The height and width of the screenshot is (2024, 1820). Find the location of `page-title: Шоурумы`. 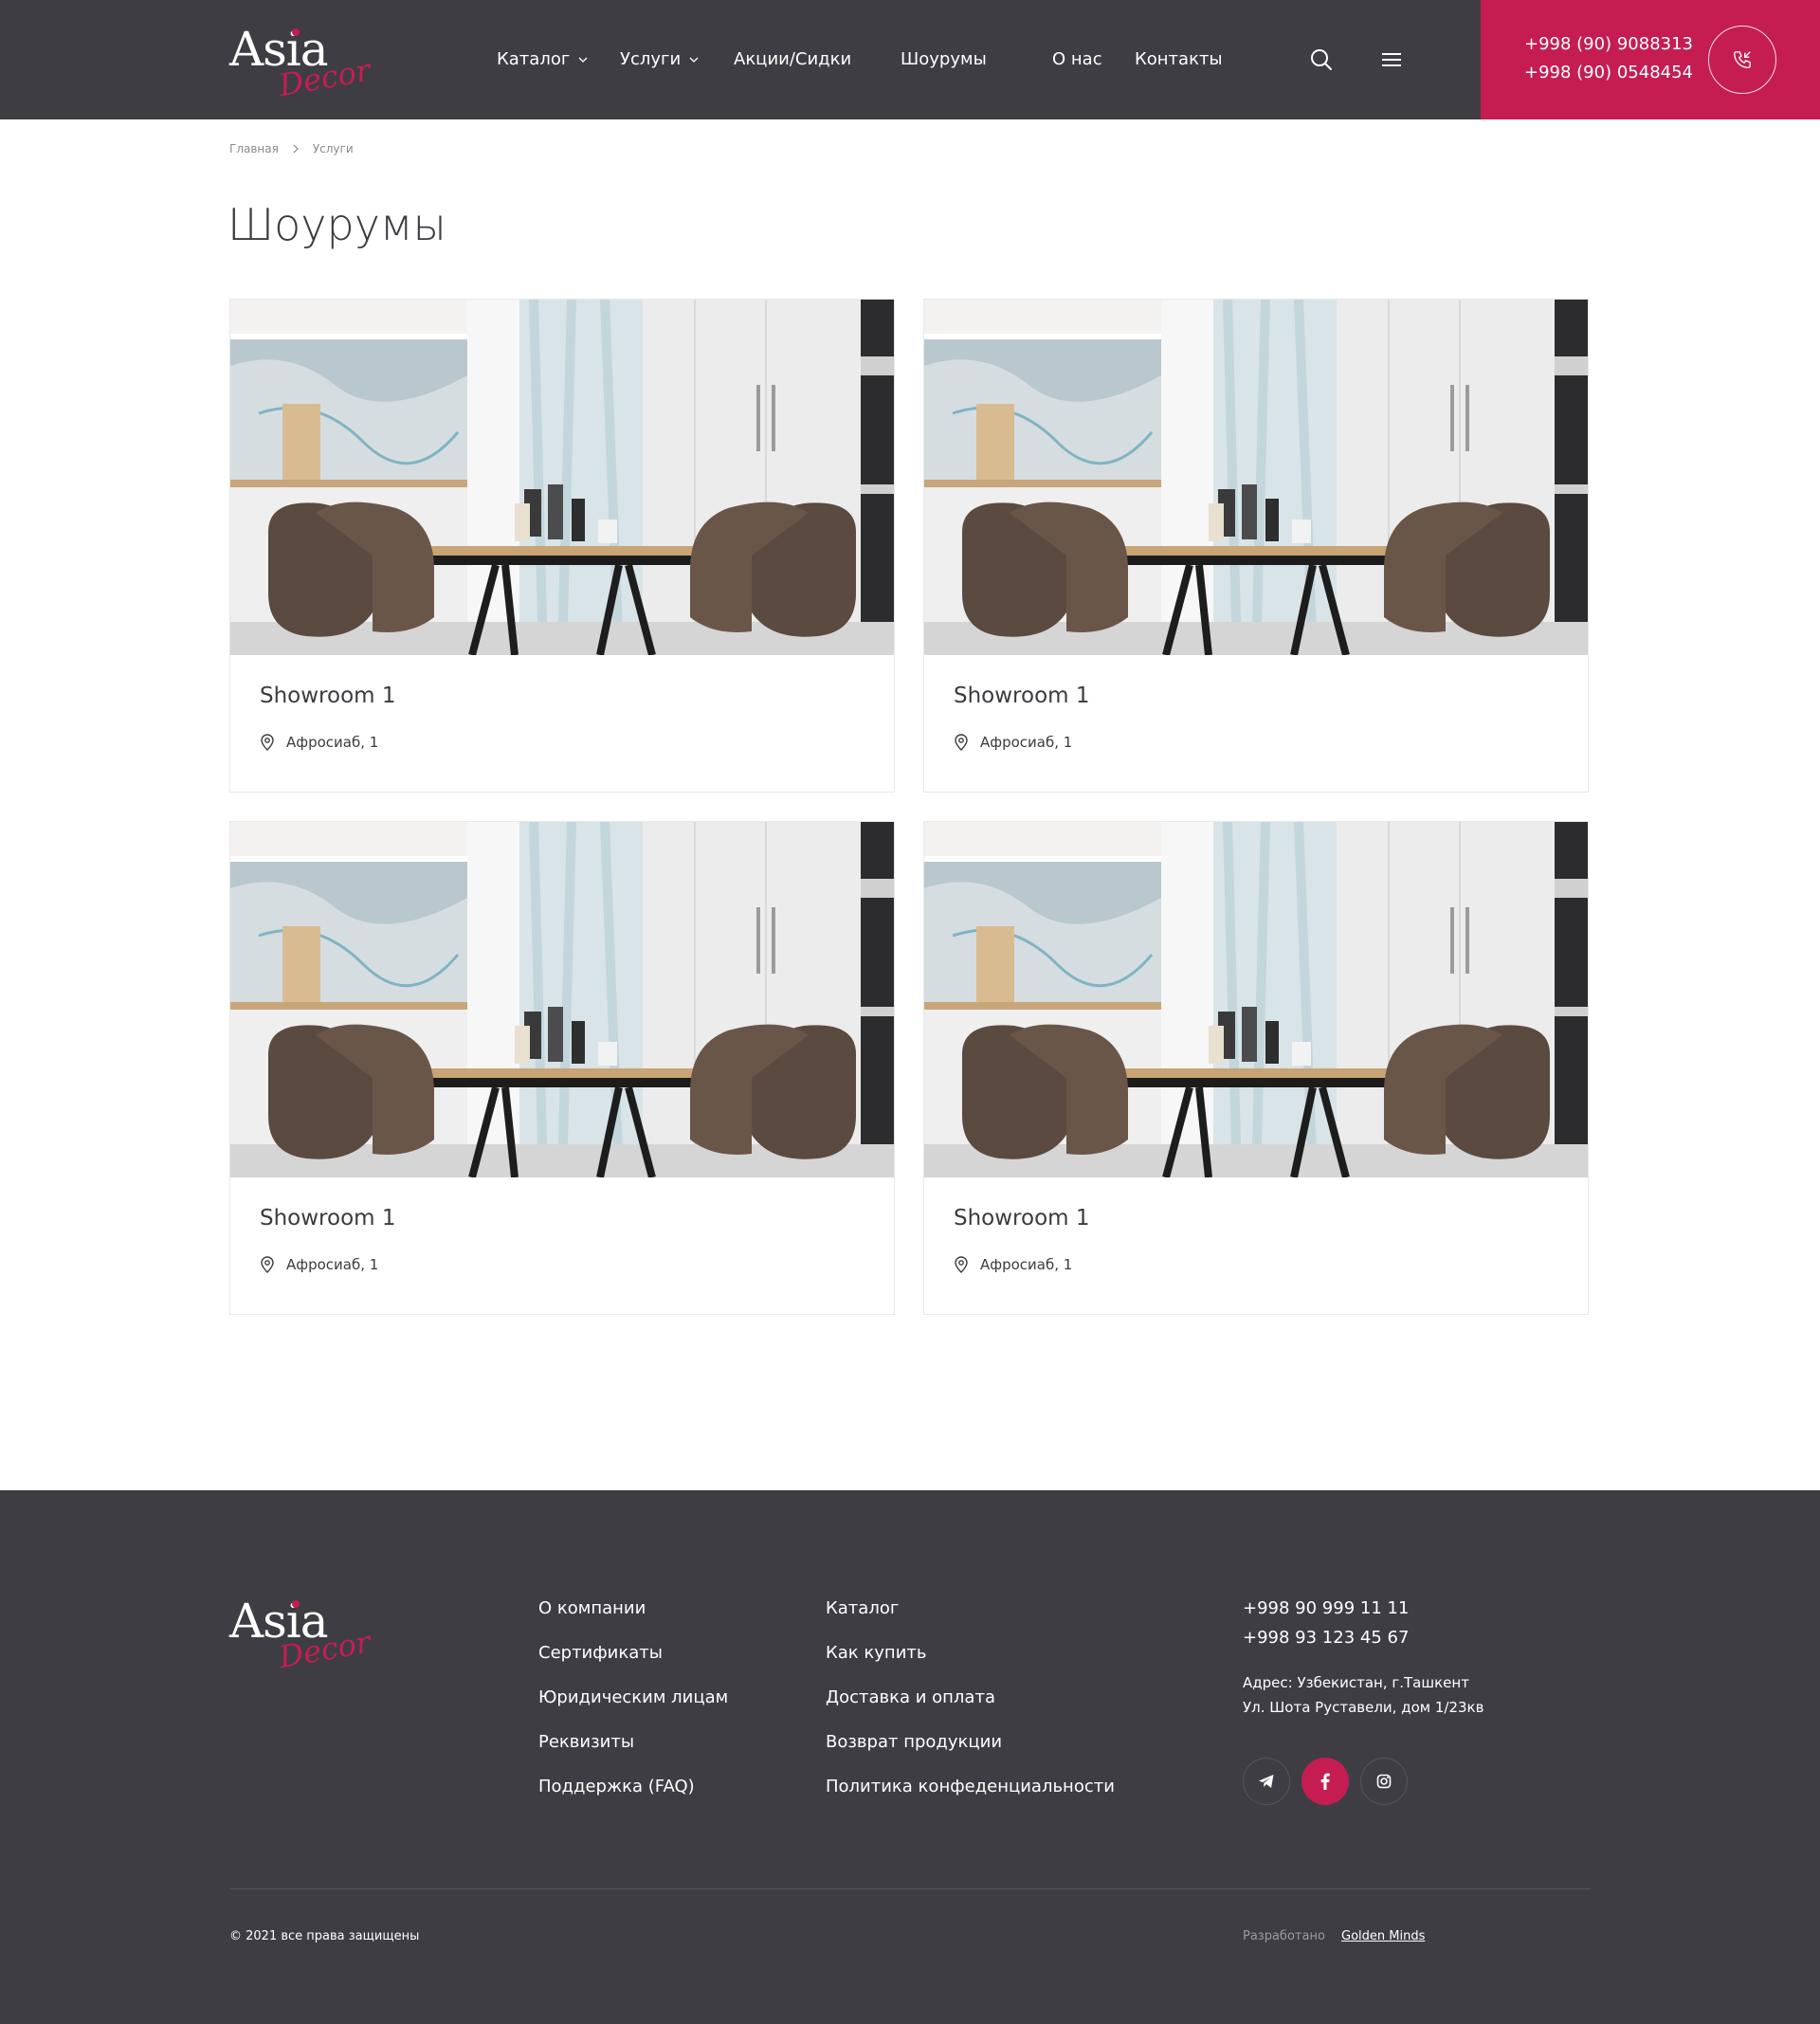

page-title: Шоурумы is located at coordinates (337, 225).